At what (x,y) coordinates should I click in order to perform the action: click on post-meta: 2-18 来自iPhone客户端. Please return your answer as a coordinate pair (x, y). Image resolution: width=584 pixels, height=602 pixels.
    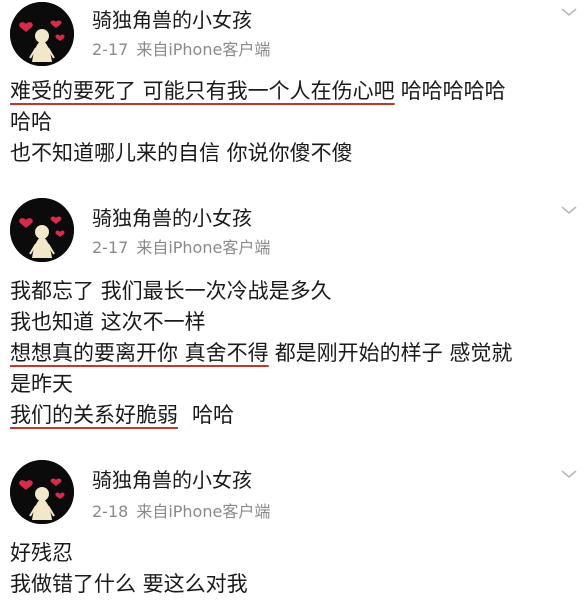
    Looking at the image, I should click on (181, 510).